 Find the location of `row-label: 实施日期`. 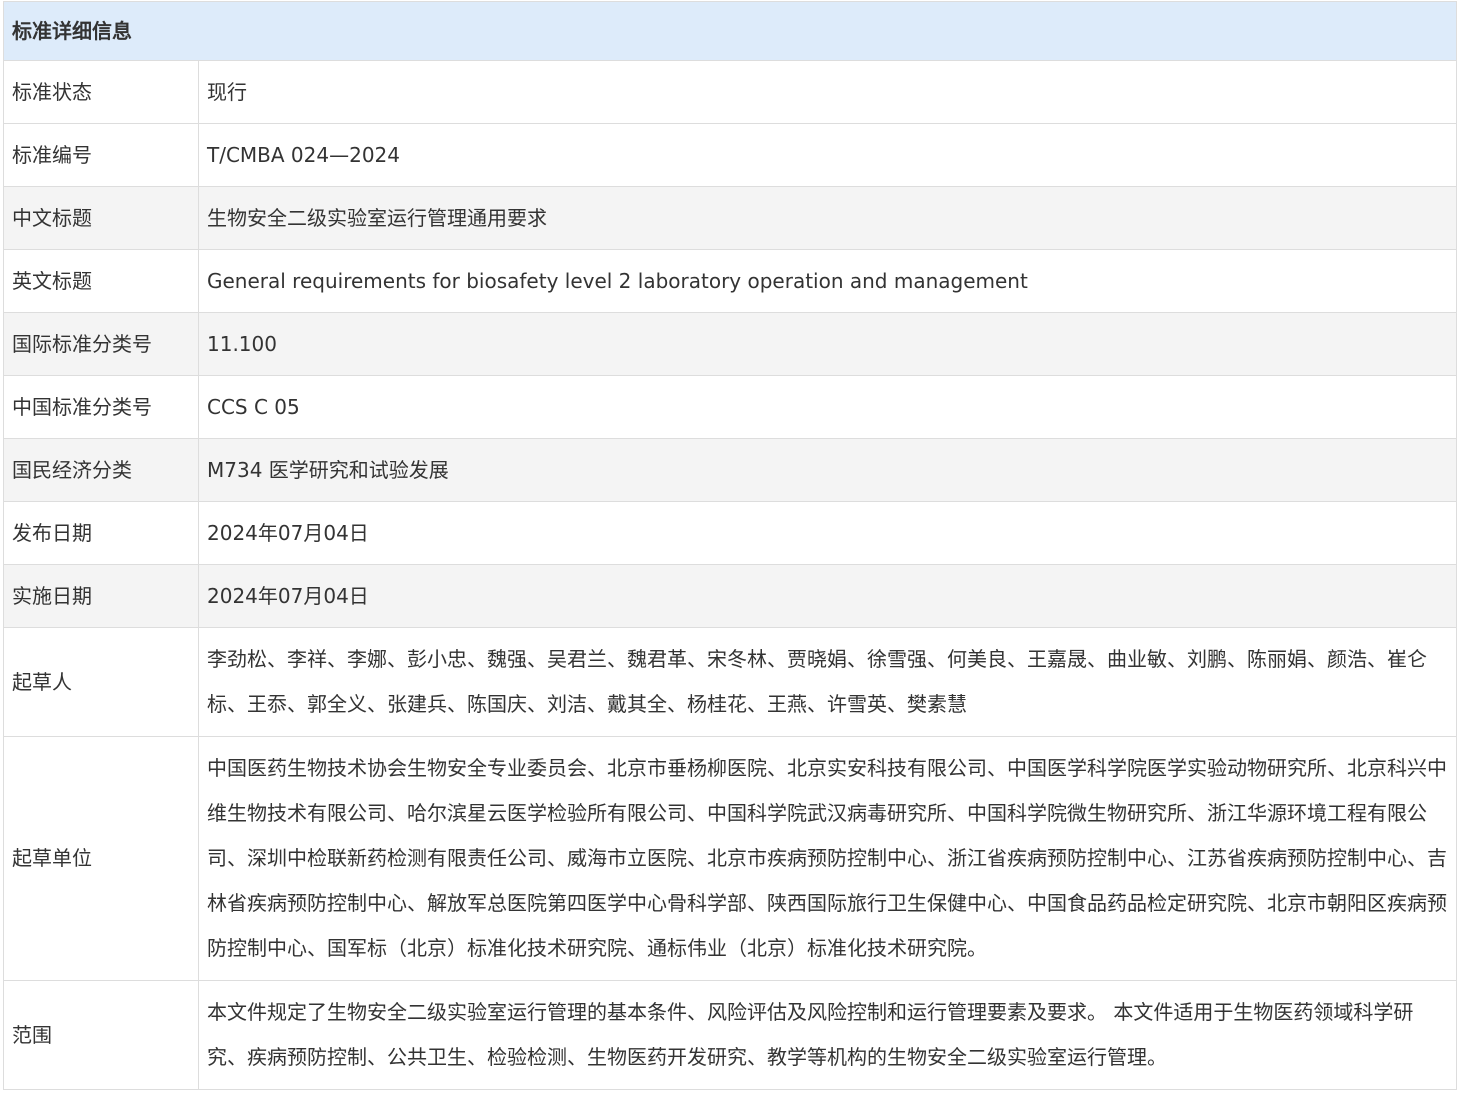

row-label: 实施日期 is located at coordinates (101, 596).